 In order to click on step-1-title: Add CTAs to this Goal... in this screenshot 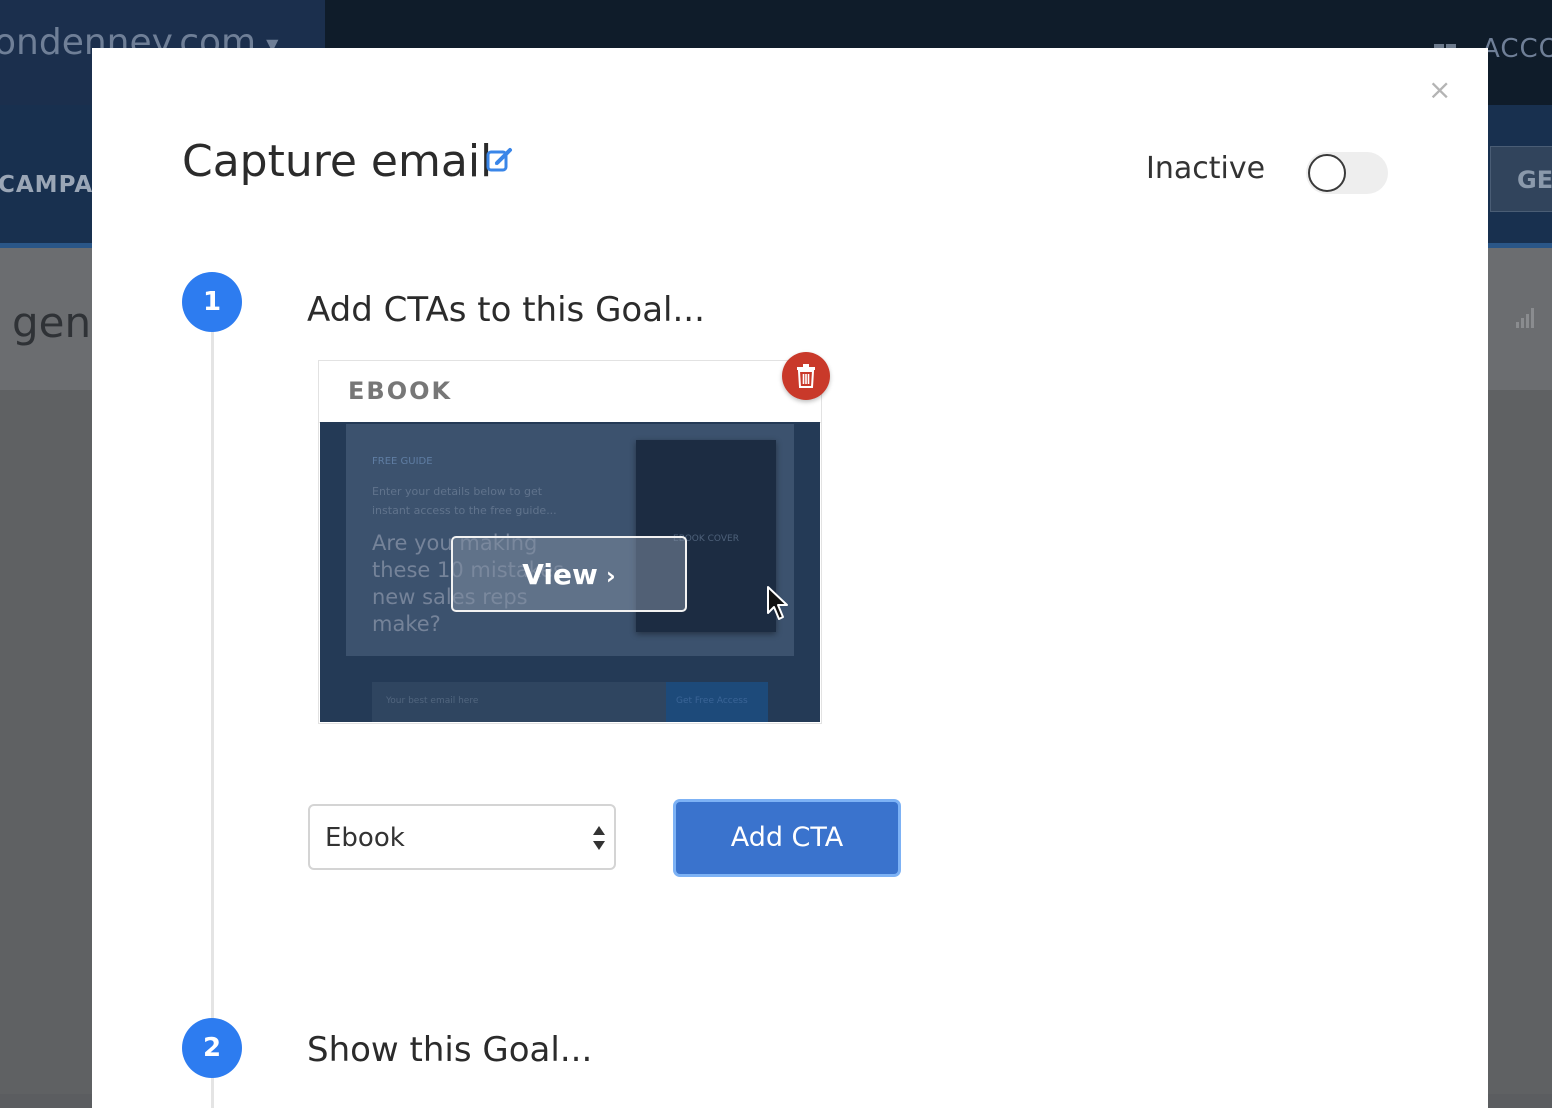, I will do `click(506, 310)`.